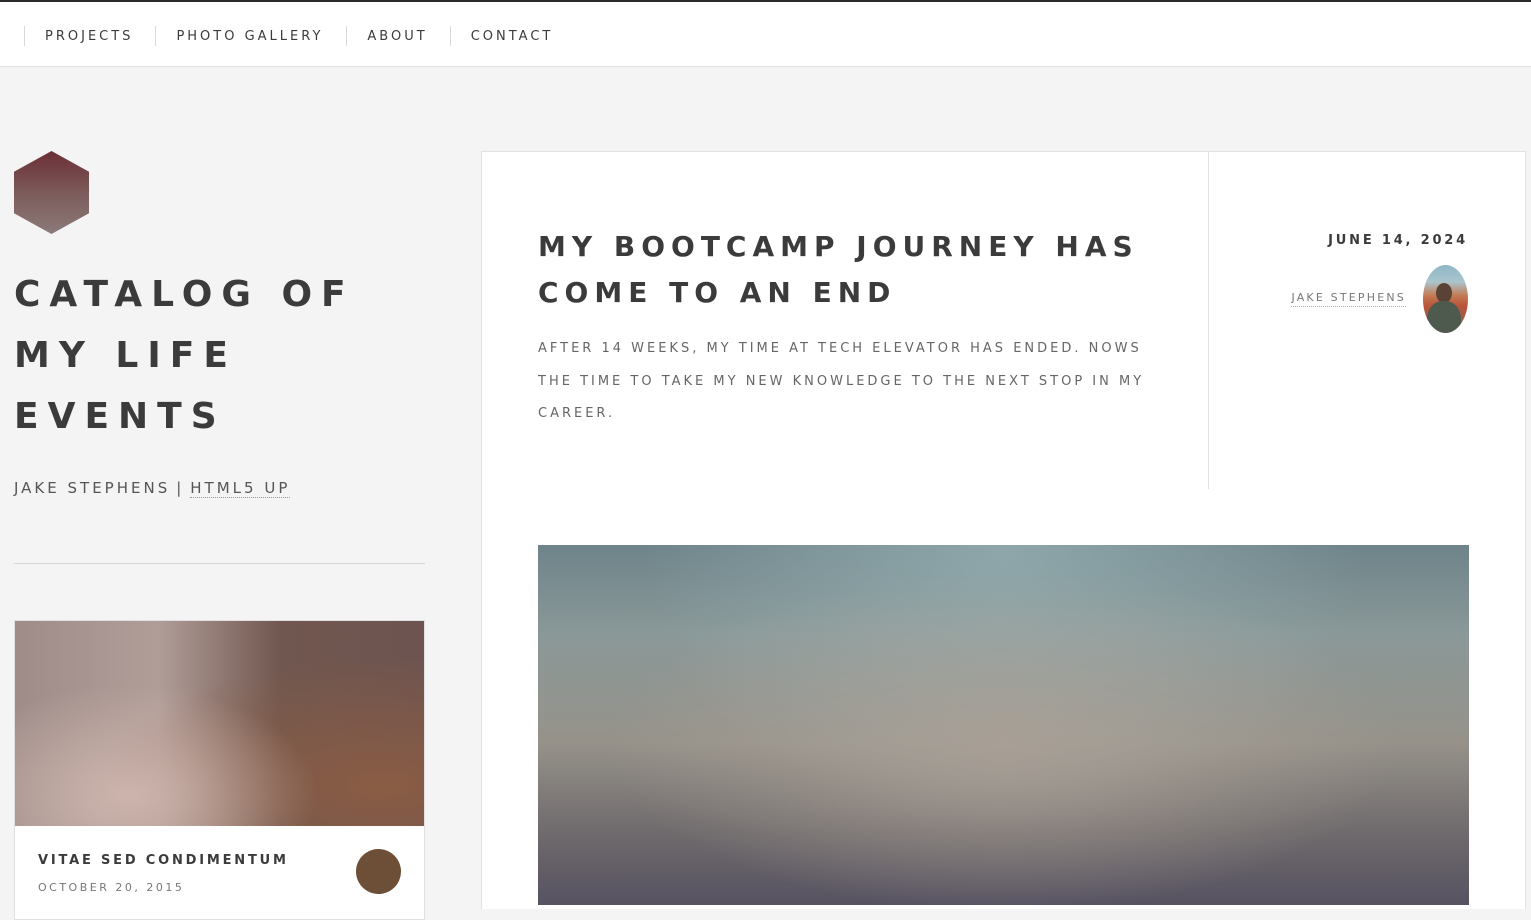 Image resolution: width=1531 pixels, height=920 pixels. What do you see at coordinates (51, 192) in the screenshot?
I see `hexagon-logo` at bounding box center [51, 192].